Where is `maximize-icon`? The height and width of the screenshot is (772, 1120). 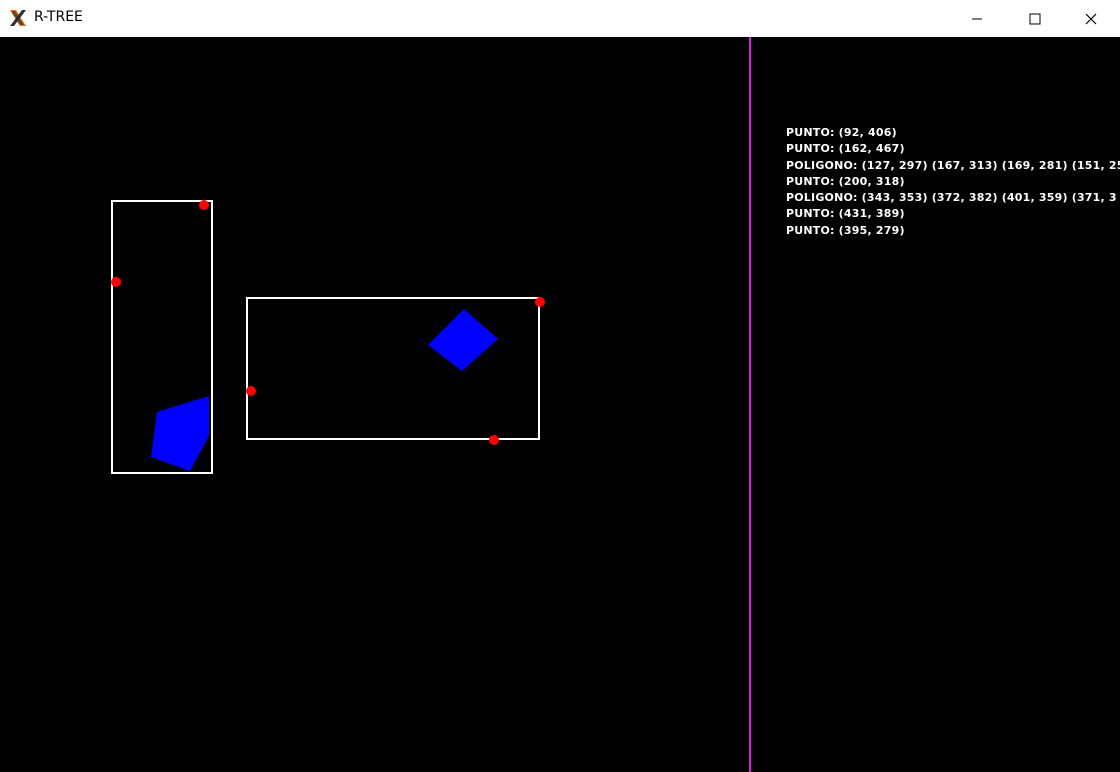 maximize-icon is located at coordinates (1035, 18).